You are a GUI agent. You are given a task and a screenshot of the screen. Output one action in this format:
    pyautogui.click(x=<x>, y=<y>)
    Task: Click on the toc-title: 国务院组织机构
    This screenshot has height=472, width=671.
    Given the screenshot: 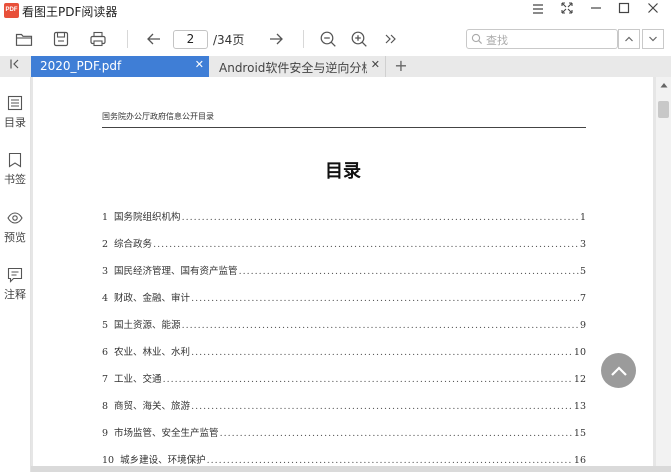 What is the action you would take?
    pyautogui.click(x=147, y=217)
    